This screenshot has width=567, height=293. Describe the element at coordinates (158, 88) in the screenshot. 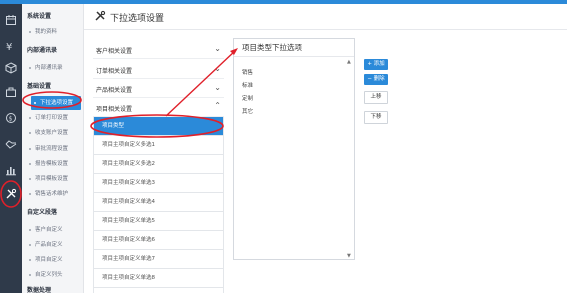

I see `category-product: 产品相关设置 ⌄` at that location.